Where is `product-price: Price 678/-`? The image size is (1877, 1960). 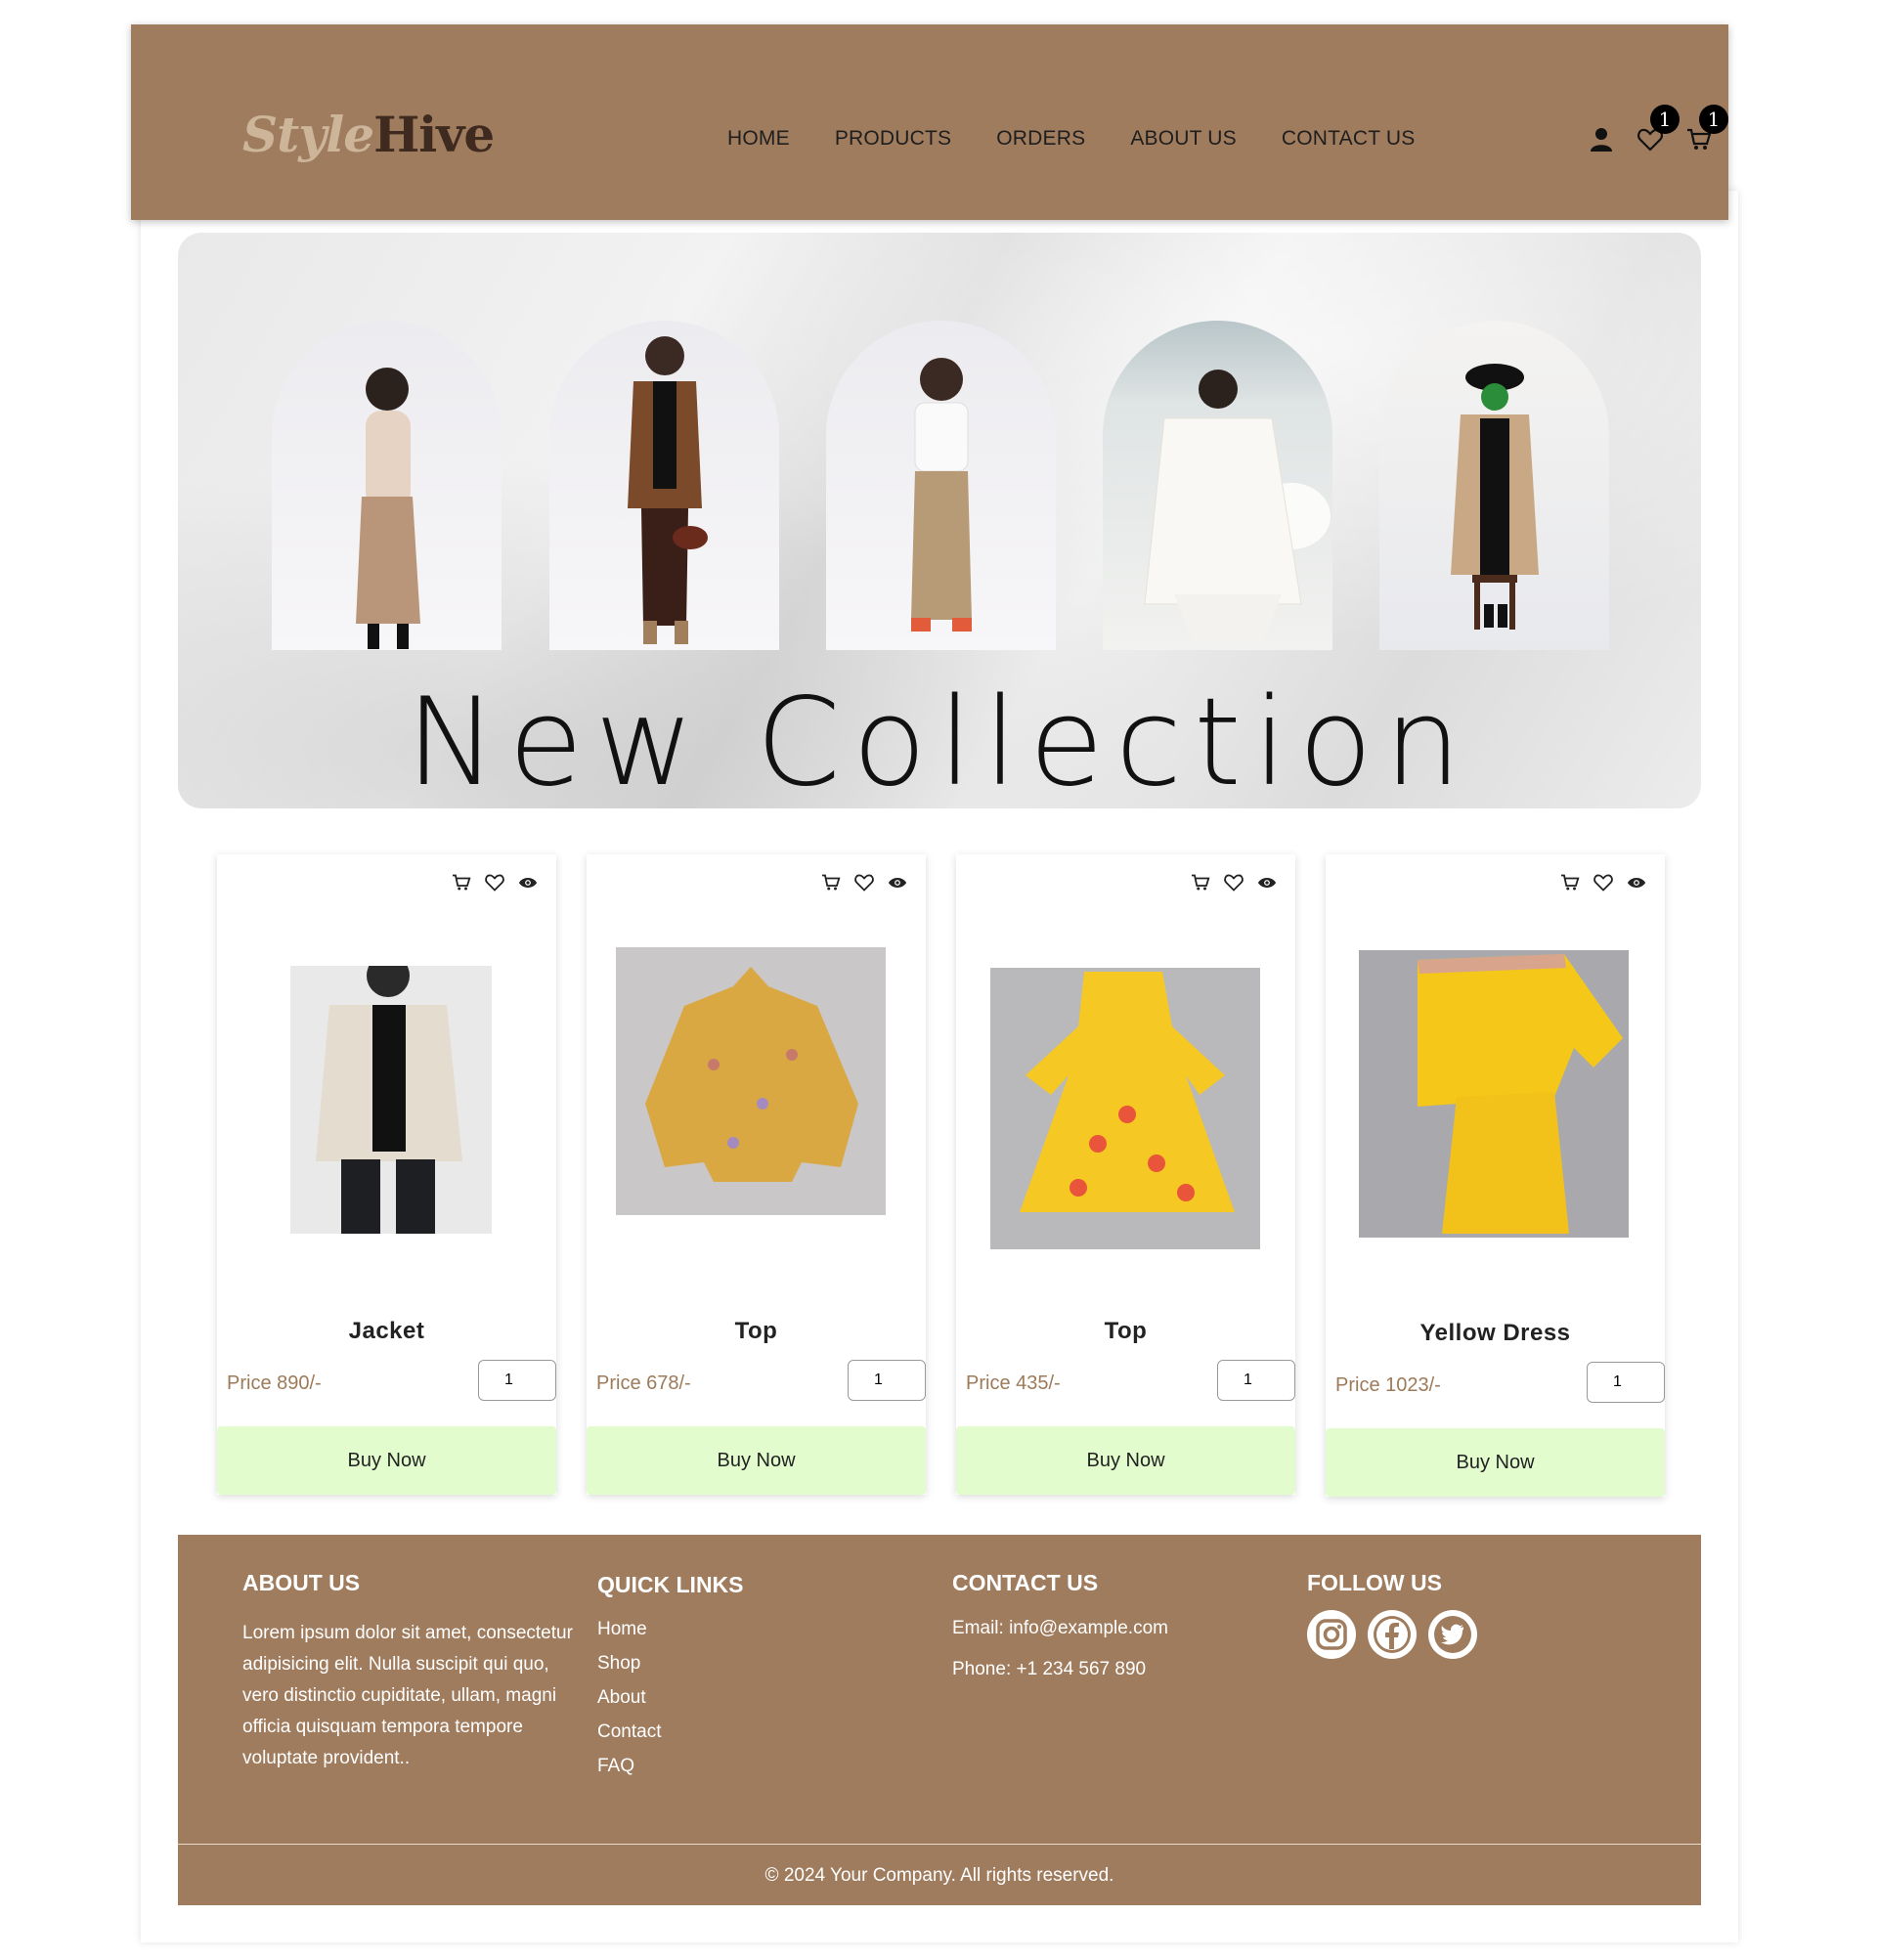 product-price: Price 678/- is located at coordinates (643, 1383).